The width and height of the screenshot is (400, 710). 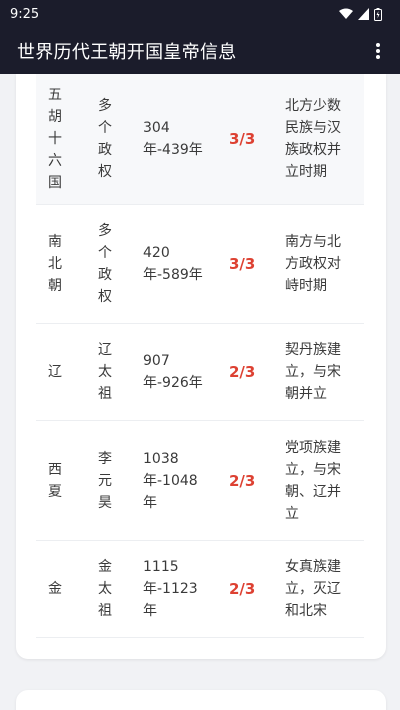 I want to click on period: 304 年-439年, so click(x=173, y=139).